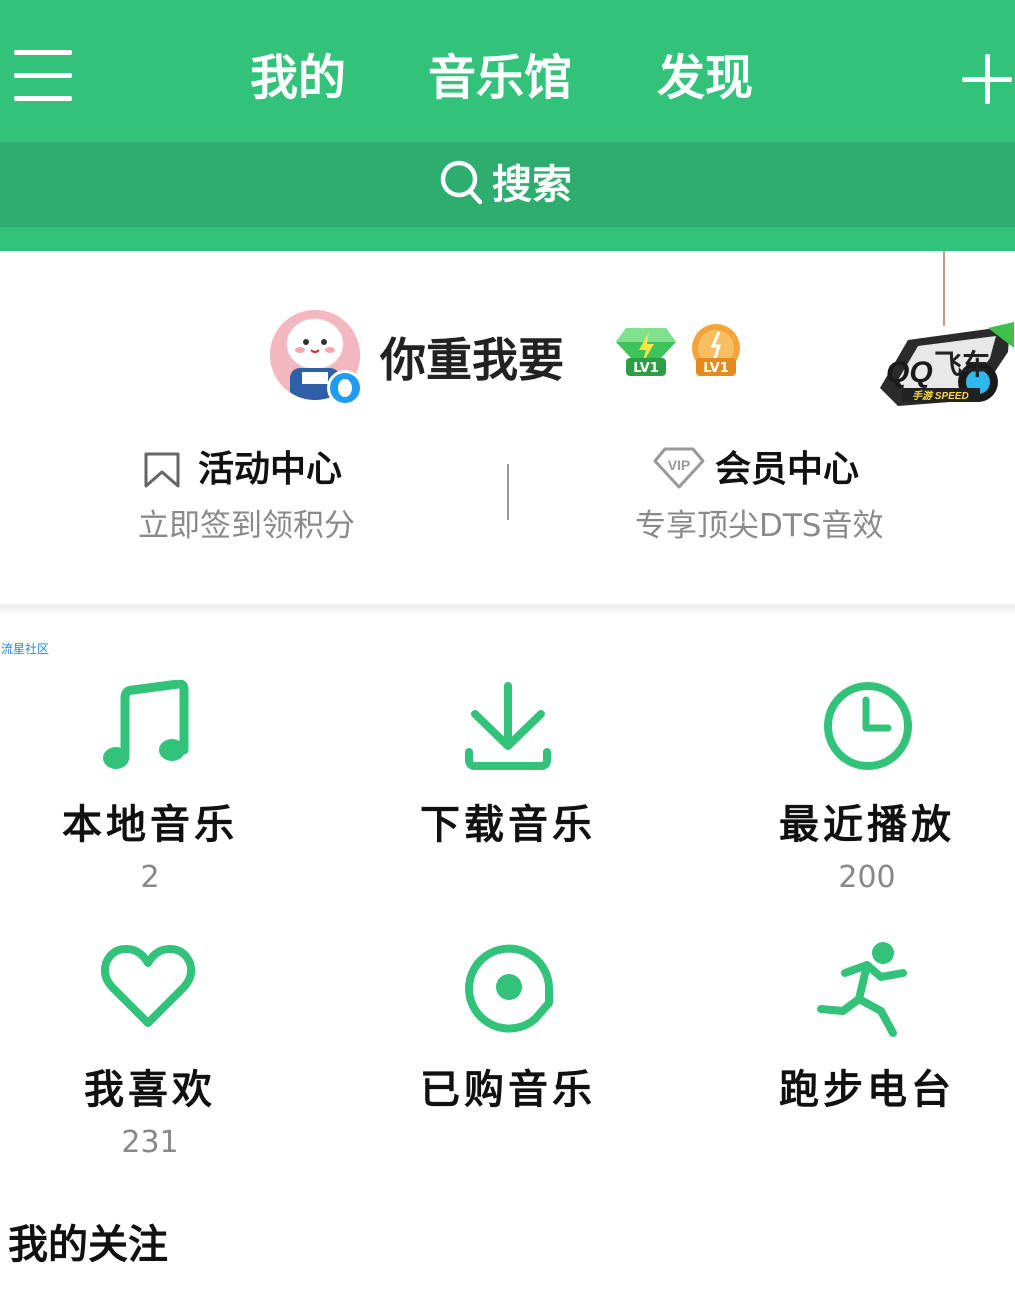  Describe the element at coordinates (150, 790) in the screenshot. I see `grid-item-local-music: 本地音乐 2` at that location.